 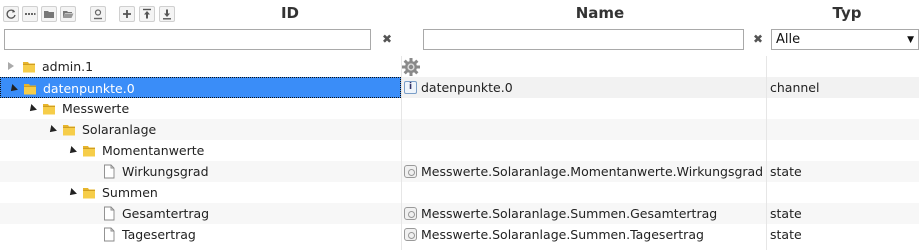 I want to click on id-cell: datenpunkte.0, so click(x=200, y=87).